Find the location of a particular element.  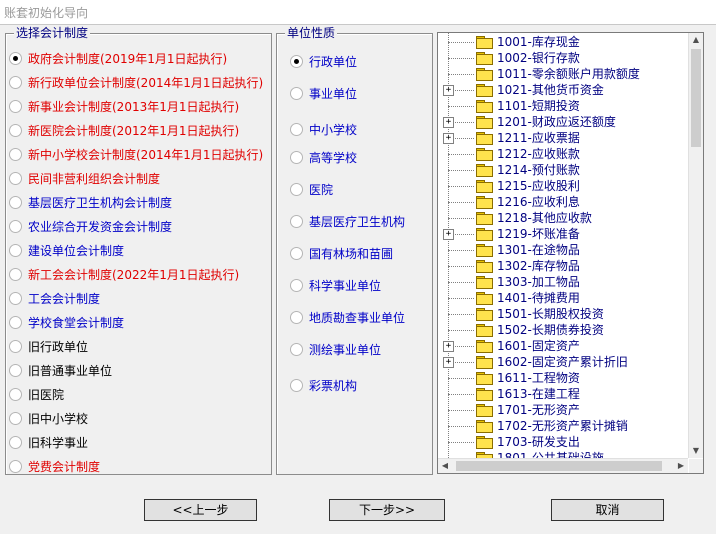

tree-item: 1702-无形资产累计摊销 is located at coordinates (563, 426).